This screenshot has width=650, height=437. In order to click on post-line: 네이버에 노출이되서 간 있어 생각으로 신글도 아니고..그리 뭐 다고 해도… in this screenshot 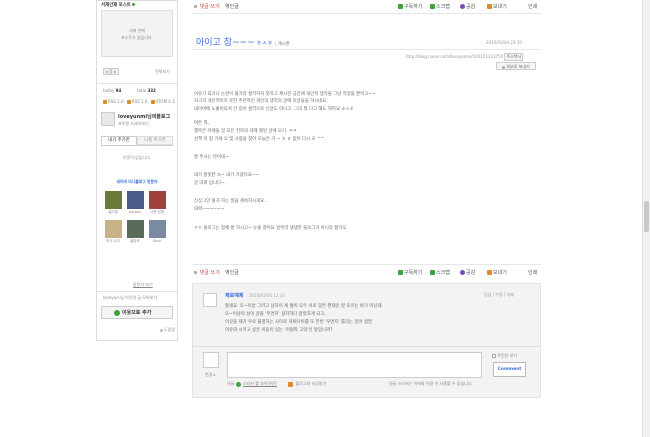, I will do `click(274, 109)`.